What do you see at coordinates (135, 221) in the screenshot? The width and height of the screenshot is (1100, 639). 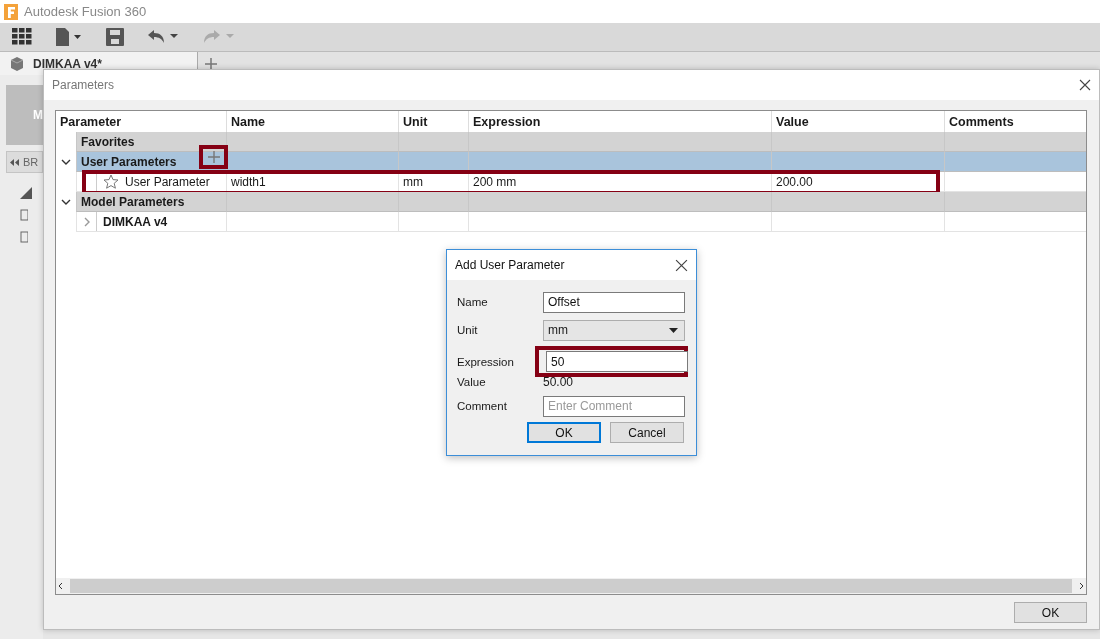 I see `component-label: DIMKAA v4` at bounding box center [135, 221].